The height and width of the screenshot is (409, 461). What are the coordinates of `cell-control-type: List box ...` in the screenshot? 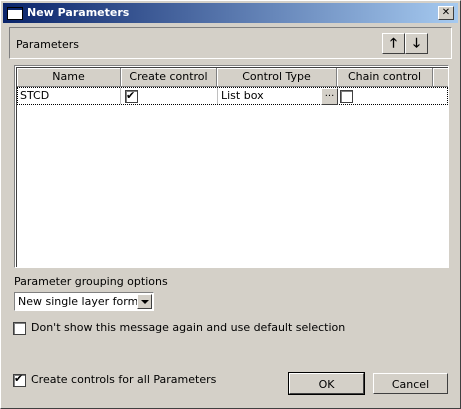 It's located at (278, 96).